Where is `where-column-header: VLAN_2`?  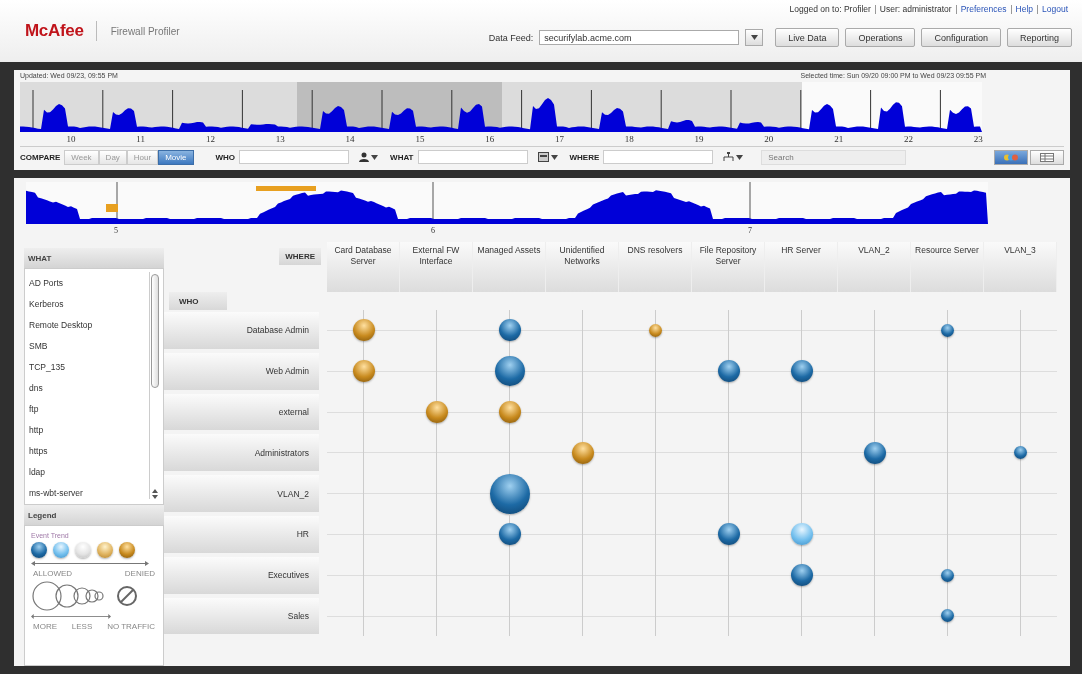 where-column-header: VLAN_2 is located at coordinates (874, 267).